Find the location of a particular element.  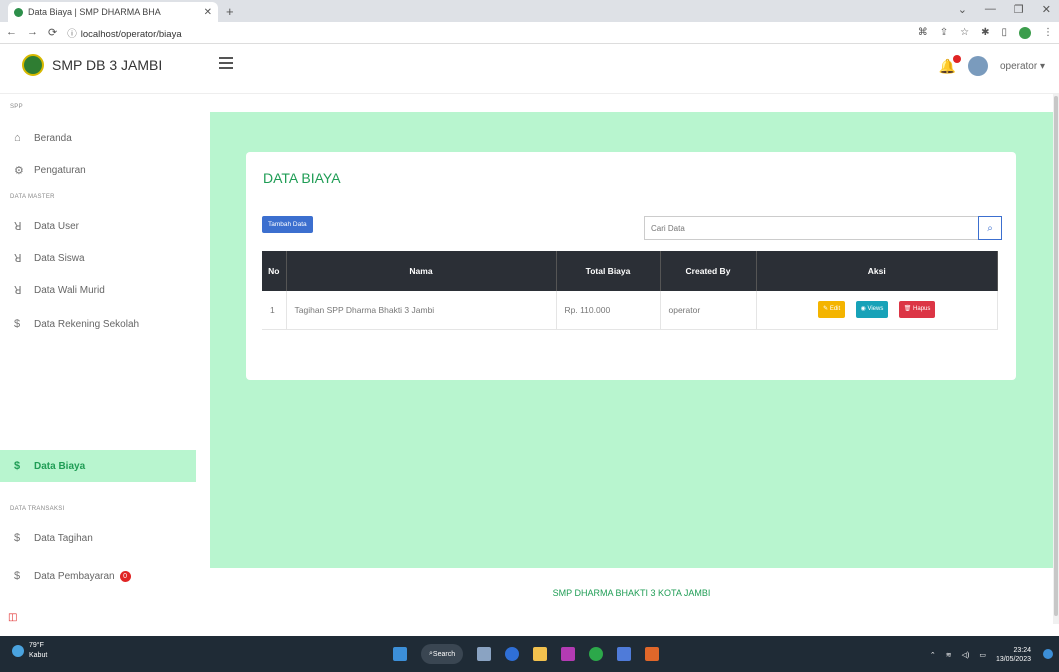

taskbar-search: ⌕ Search is located at coordinates (442, 654).